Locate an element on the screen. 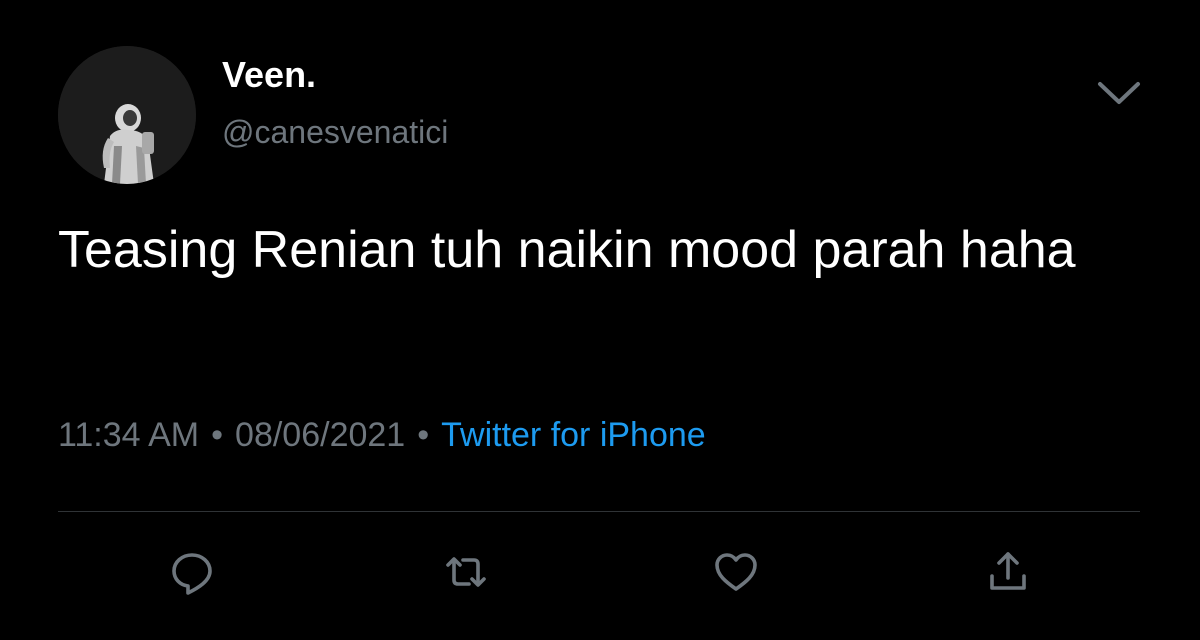  avatar is located at coordinates (127, 115).